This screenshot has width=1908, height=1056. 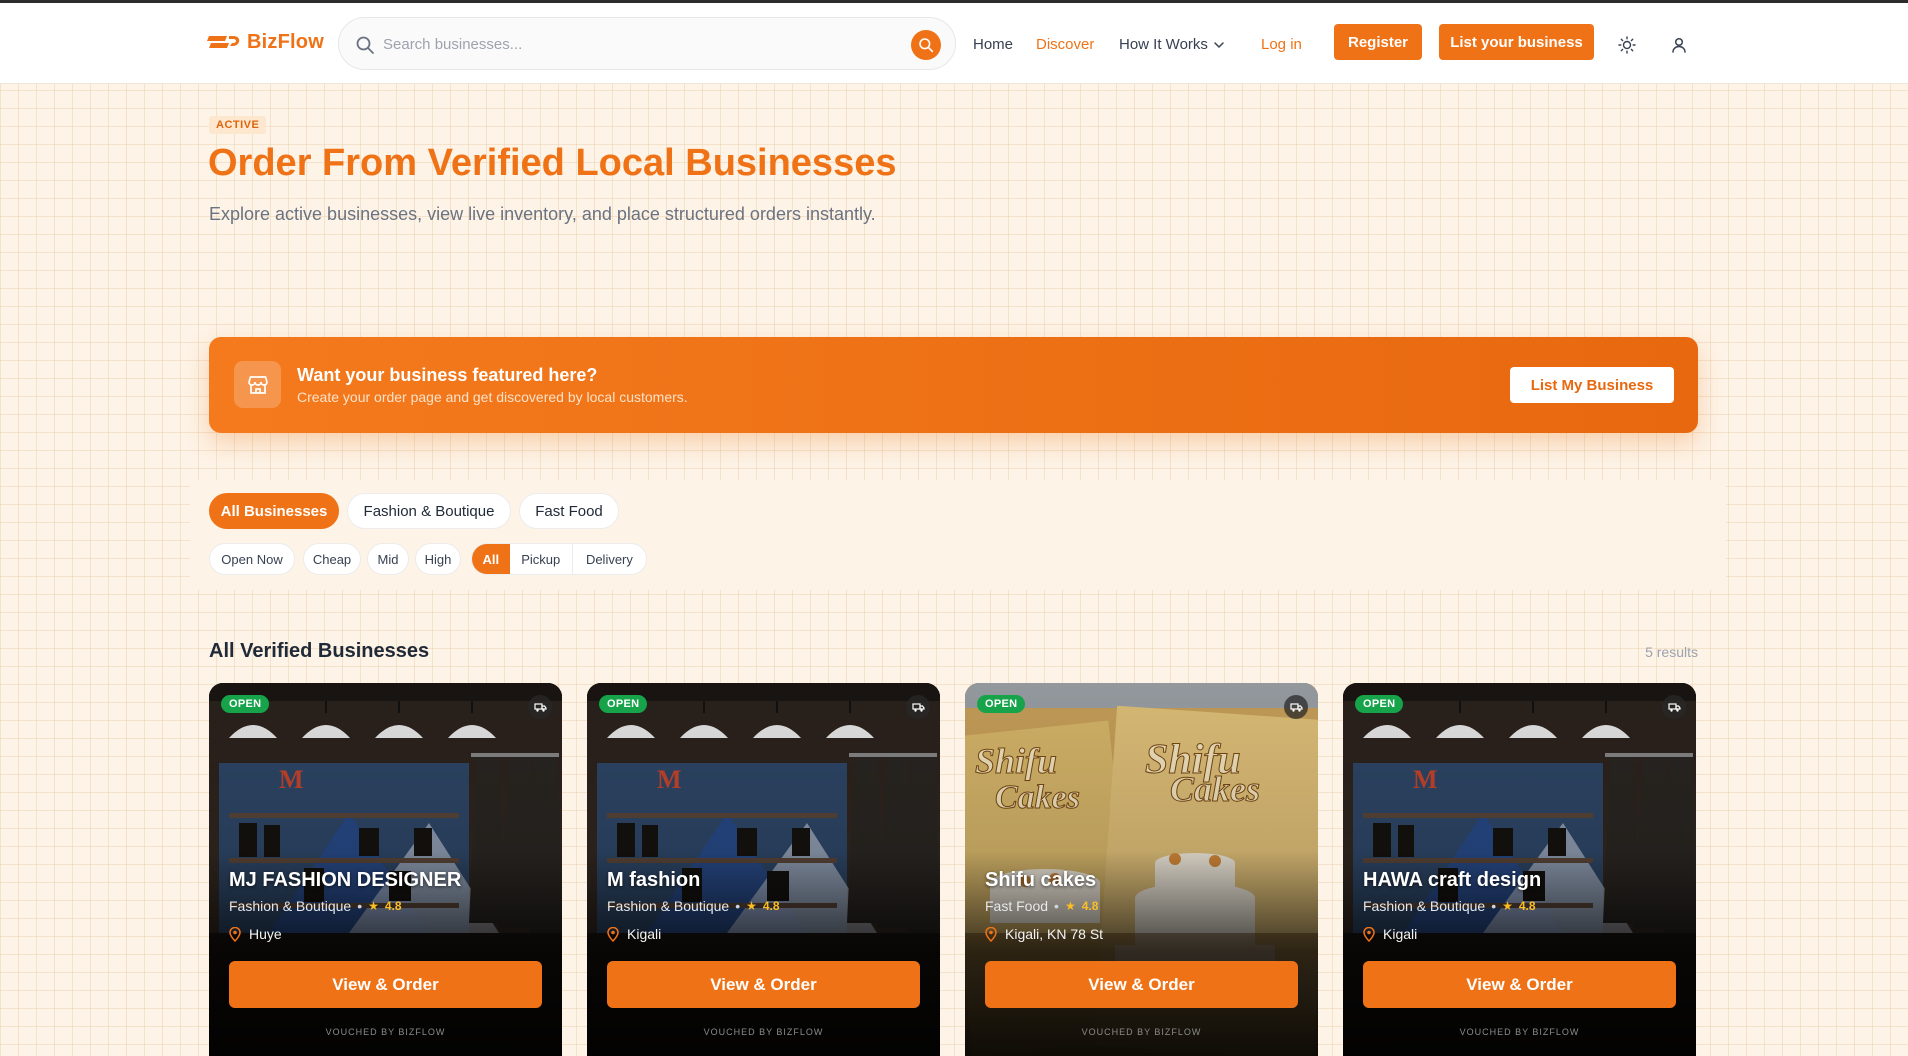 What do you see at coordinates (345, 880) in the screenshot?
I see `business-name: MJ FASHION DESIGNER` at bounding box center [345, 880].